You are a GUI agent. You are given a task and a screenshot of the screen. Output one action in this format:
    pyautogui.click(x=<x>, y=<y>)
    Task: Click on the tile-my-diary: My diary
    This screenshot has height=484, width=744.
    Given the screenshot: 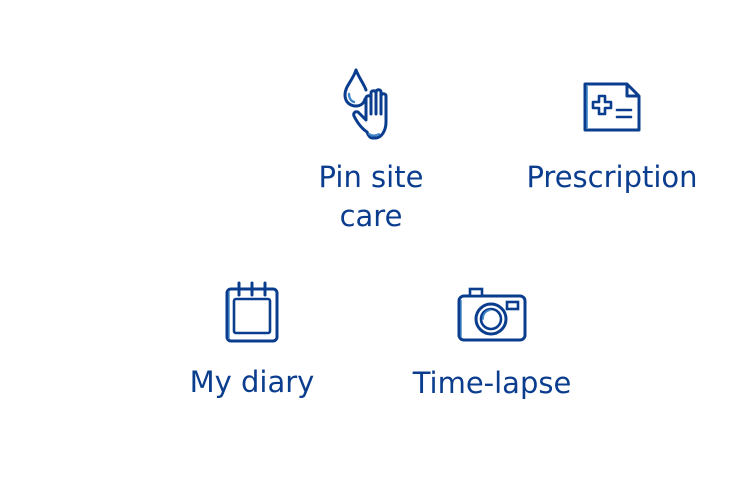 What is the action you would take?
    pyautogui.click(x=252, y=339)
    